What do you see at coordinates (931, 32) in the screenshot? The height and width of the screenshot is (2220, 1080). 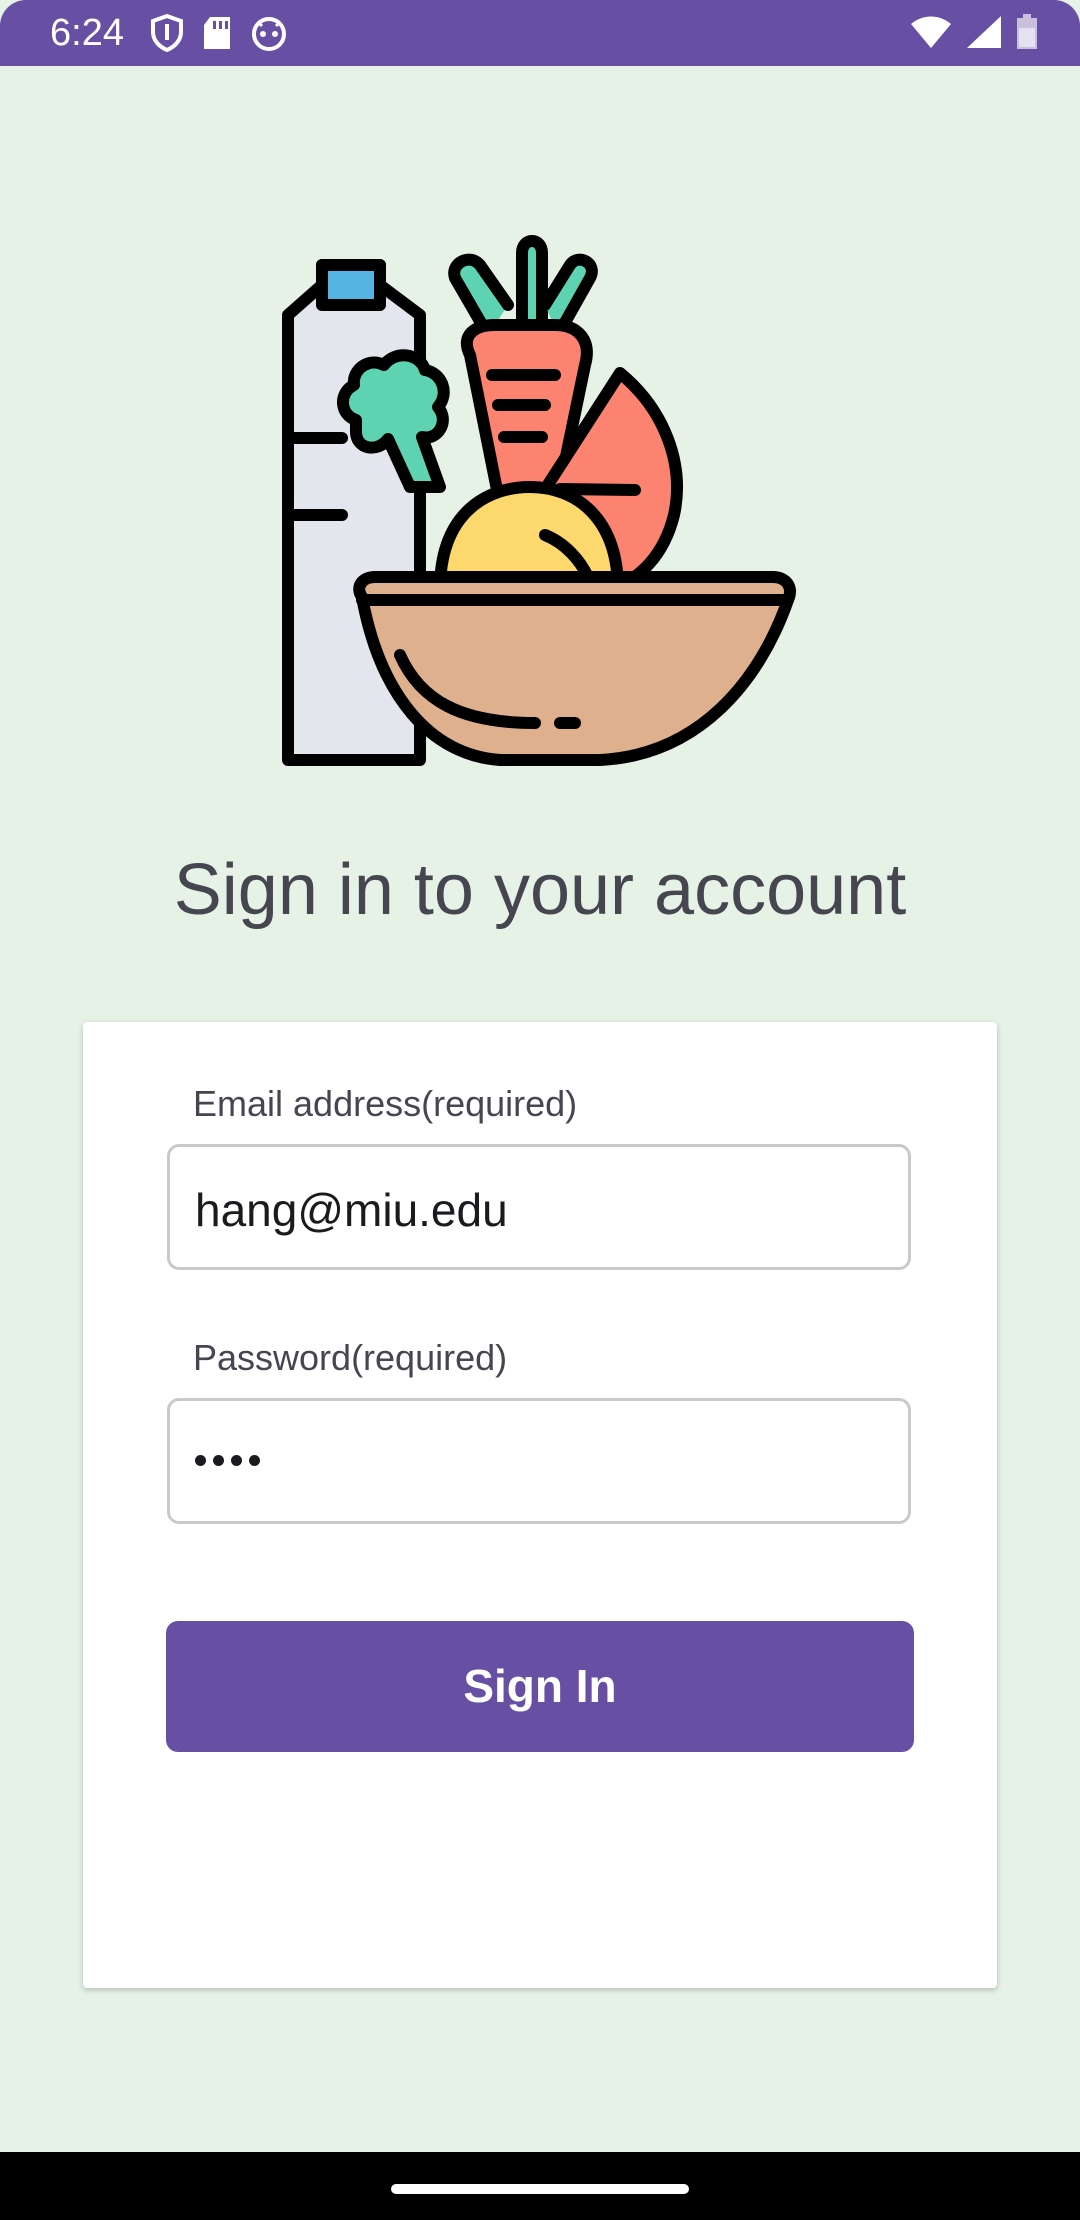 I see `wifi-icon` at bounding box center [931, 32].